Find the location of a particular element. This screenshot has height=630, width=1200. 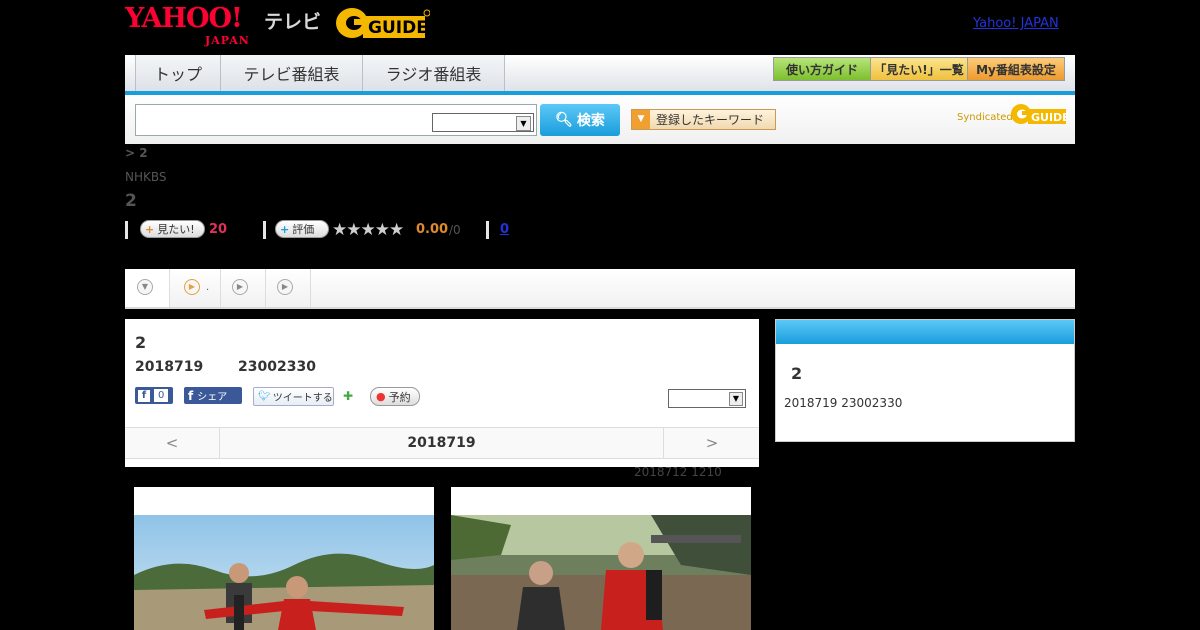

yahoo-logo-subtext: JAPAN is located at coordinates (227, 40).